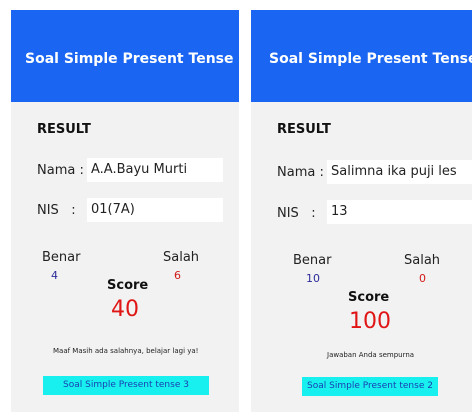 This screenshot has width=472, height=412. What do you see at coordinates (370, 59) in the screenshot?
I see `app-title: Soal Simple Present Tense 1` at bounding box center [370, 59].